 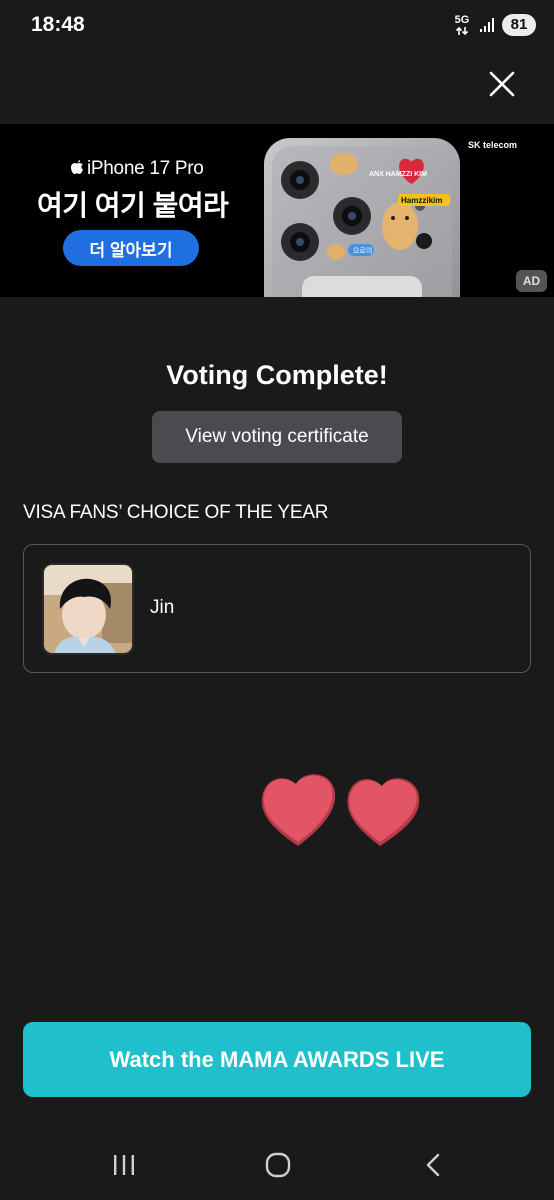 I want to click on ad-brand-label: iPhone 17 Pro, so click(x=145, y=168).